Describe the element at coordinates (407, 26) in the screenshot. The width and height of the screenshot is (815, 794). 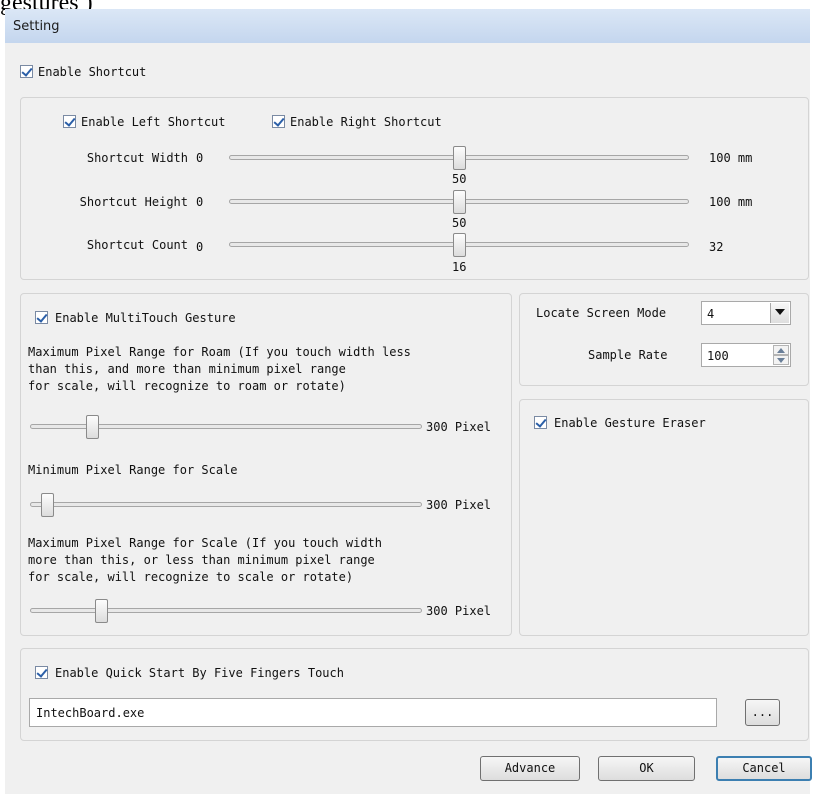
I see `window-title-bar: Setting` at that location.